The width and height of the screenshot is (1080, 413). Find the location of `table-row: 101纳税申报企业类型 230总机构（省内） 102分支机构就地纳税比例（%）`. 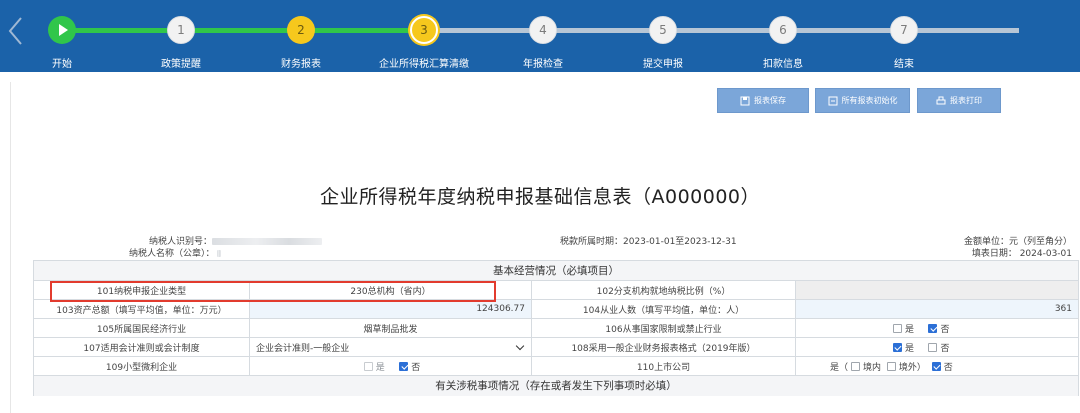

table-row: 101纳税申报企业类型 230总机构（省内） 102分支机构就地纳税比例（%） is located at coordinates (556, 290).